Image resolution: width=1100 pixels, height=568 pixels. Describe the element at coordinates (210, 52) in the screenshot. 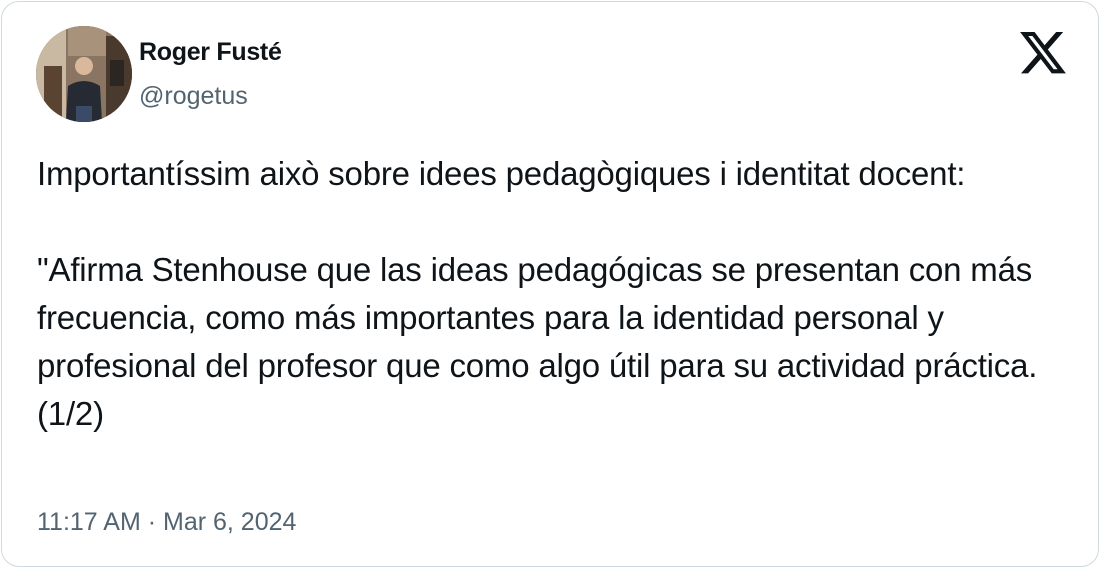

I see `author-name: Roger Fusté` at that location.